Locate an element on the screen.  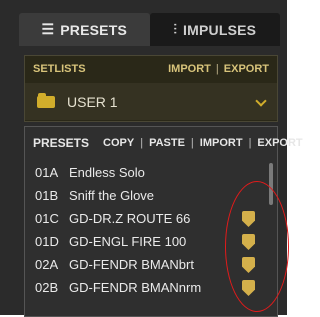
setlists-actions: IMPORT | EXPORT is located at coordinates (218, 69).